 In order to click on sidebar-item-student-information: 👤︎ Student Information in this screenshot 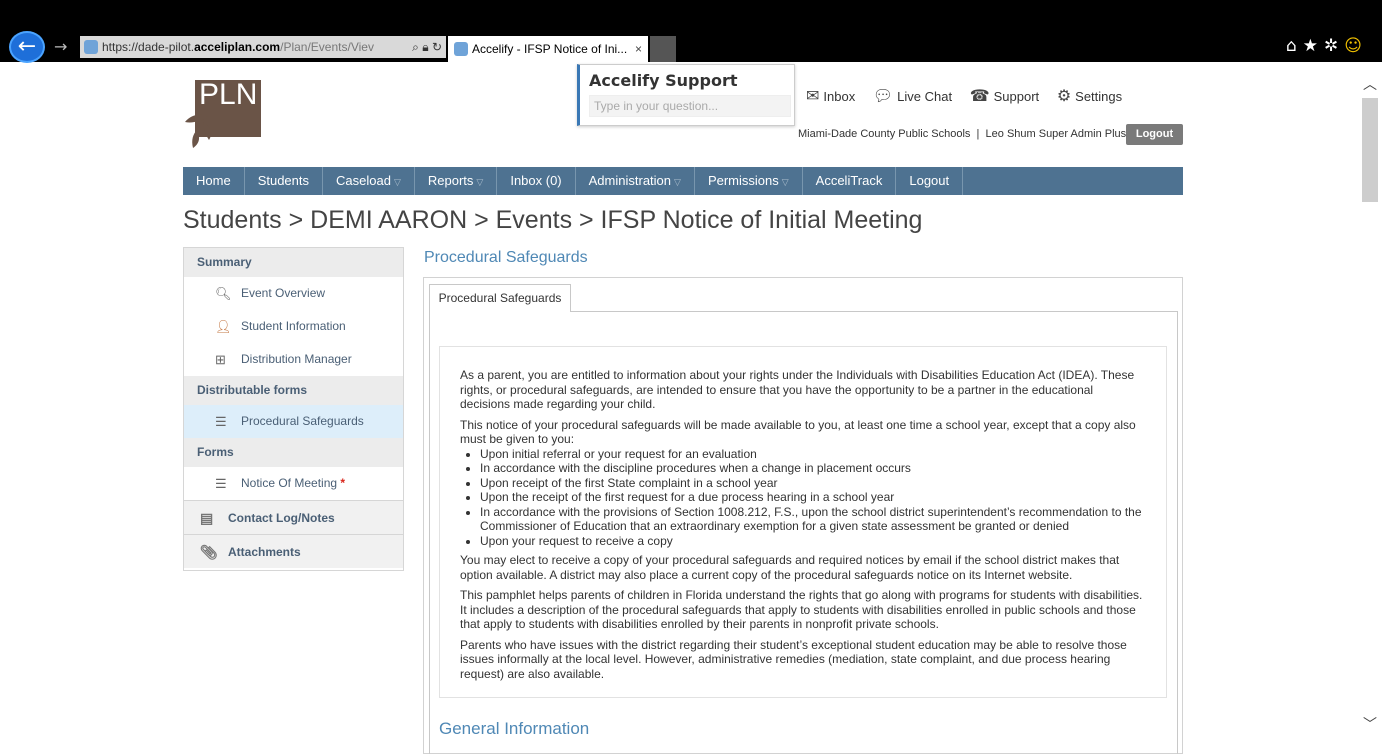, I will do `click(293, 326)`.